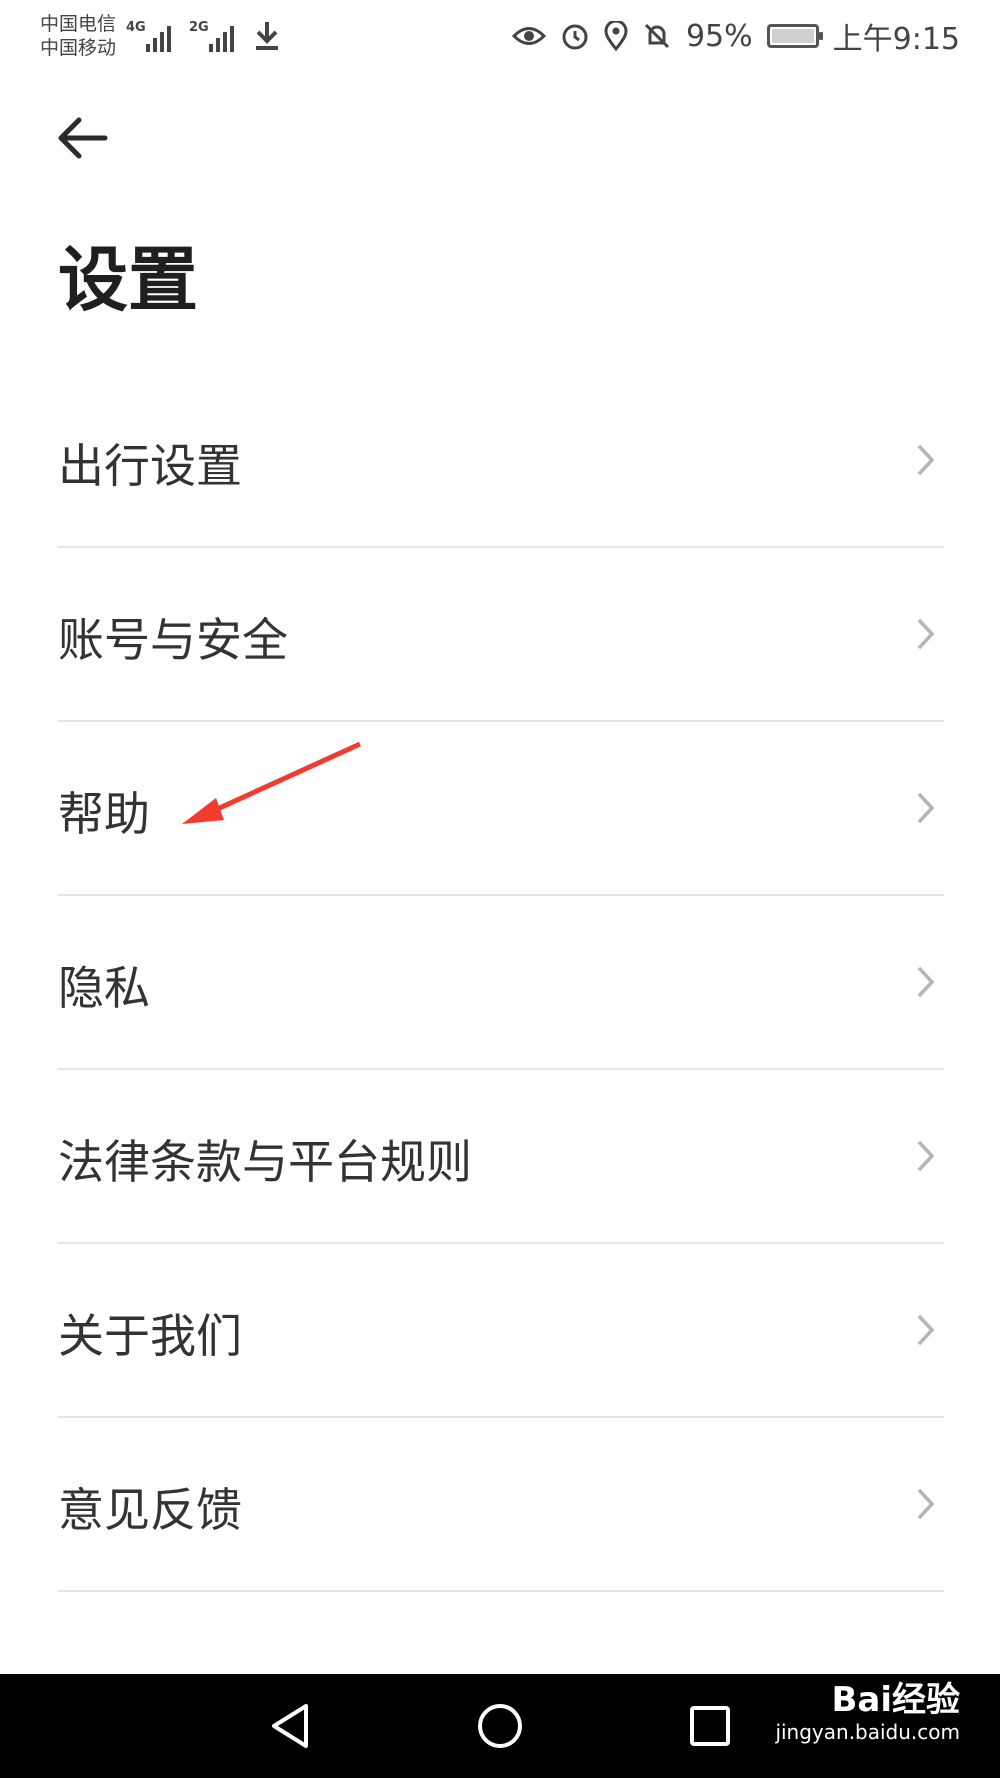 The width and height of the screenshot is (1000, 1778). What do you see at coordinates (78, 36) in the screenshot?
I see `carrier-names: 中国电信 中国移动` at bounding box center [78, 36].